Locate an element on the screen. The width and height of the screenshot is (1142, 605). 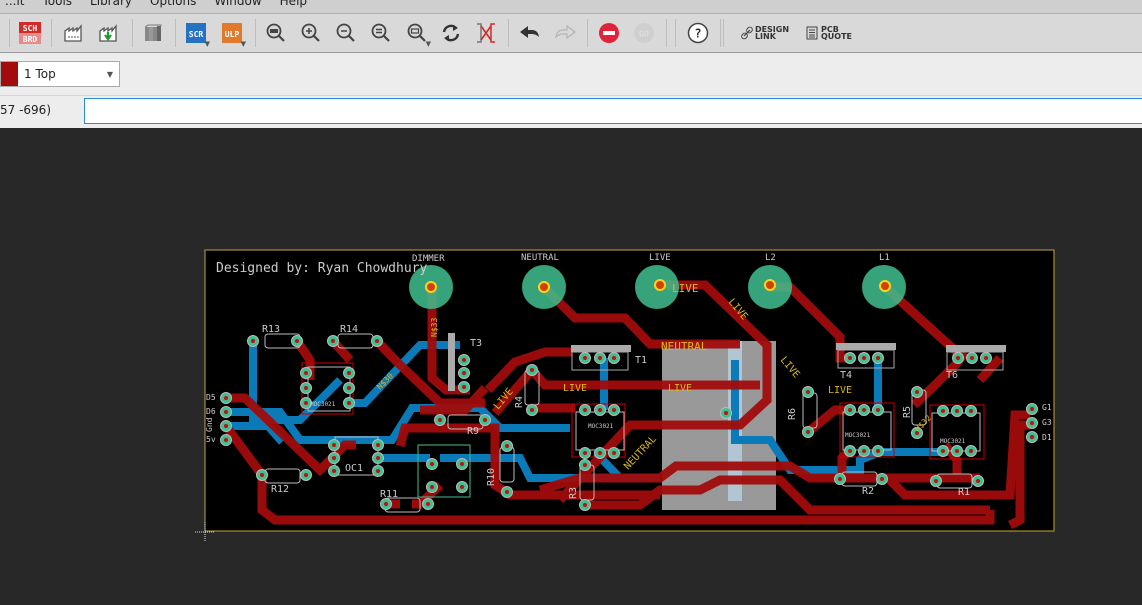
factory-icon is located at coordinates (73, 33).